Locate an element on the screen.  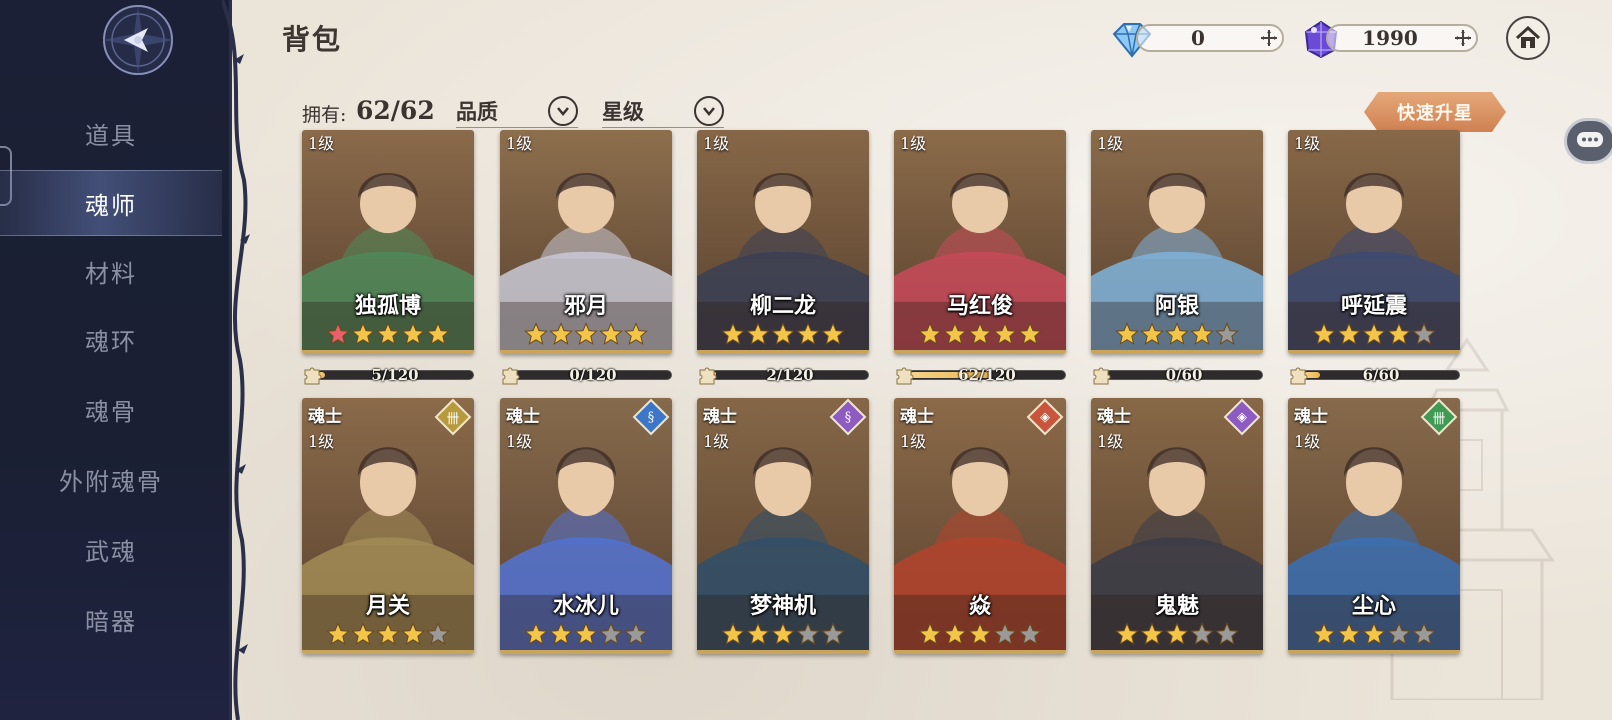
sidebar-item-soul-ring: 魂环 is located at coordinates (111, 339).